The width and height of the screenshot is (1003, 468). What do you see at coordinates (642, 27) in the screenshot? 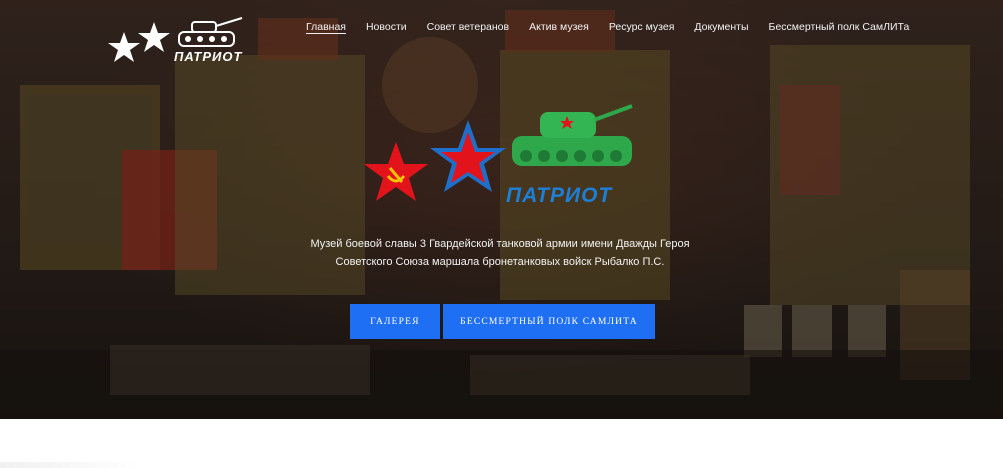
I see `nav-item-museum-resource: Ресурс музея` at bounding box center [642, 27].